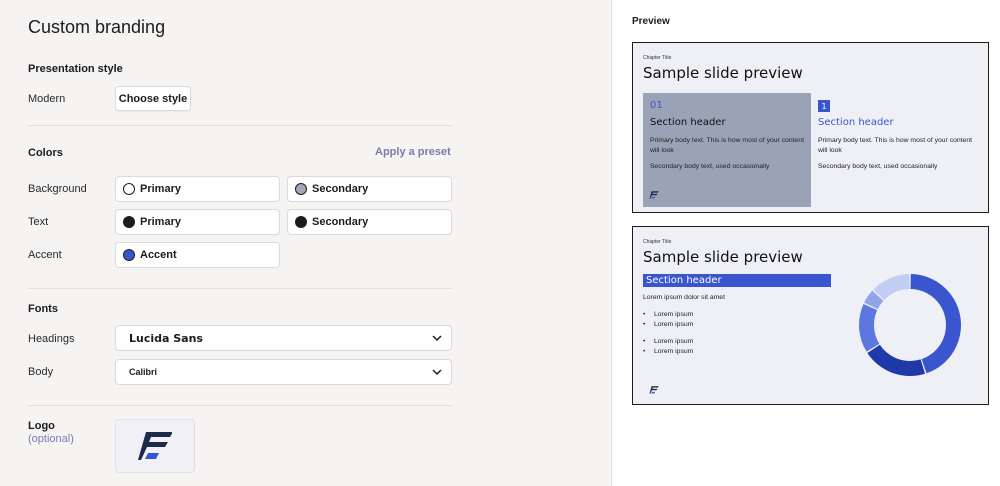 The width and height of the screenshot is (1000, 486). I want to click on section-number: 1, so click(824, 106).